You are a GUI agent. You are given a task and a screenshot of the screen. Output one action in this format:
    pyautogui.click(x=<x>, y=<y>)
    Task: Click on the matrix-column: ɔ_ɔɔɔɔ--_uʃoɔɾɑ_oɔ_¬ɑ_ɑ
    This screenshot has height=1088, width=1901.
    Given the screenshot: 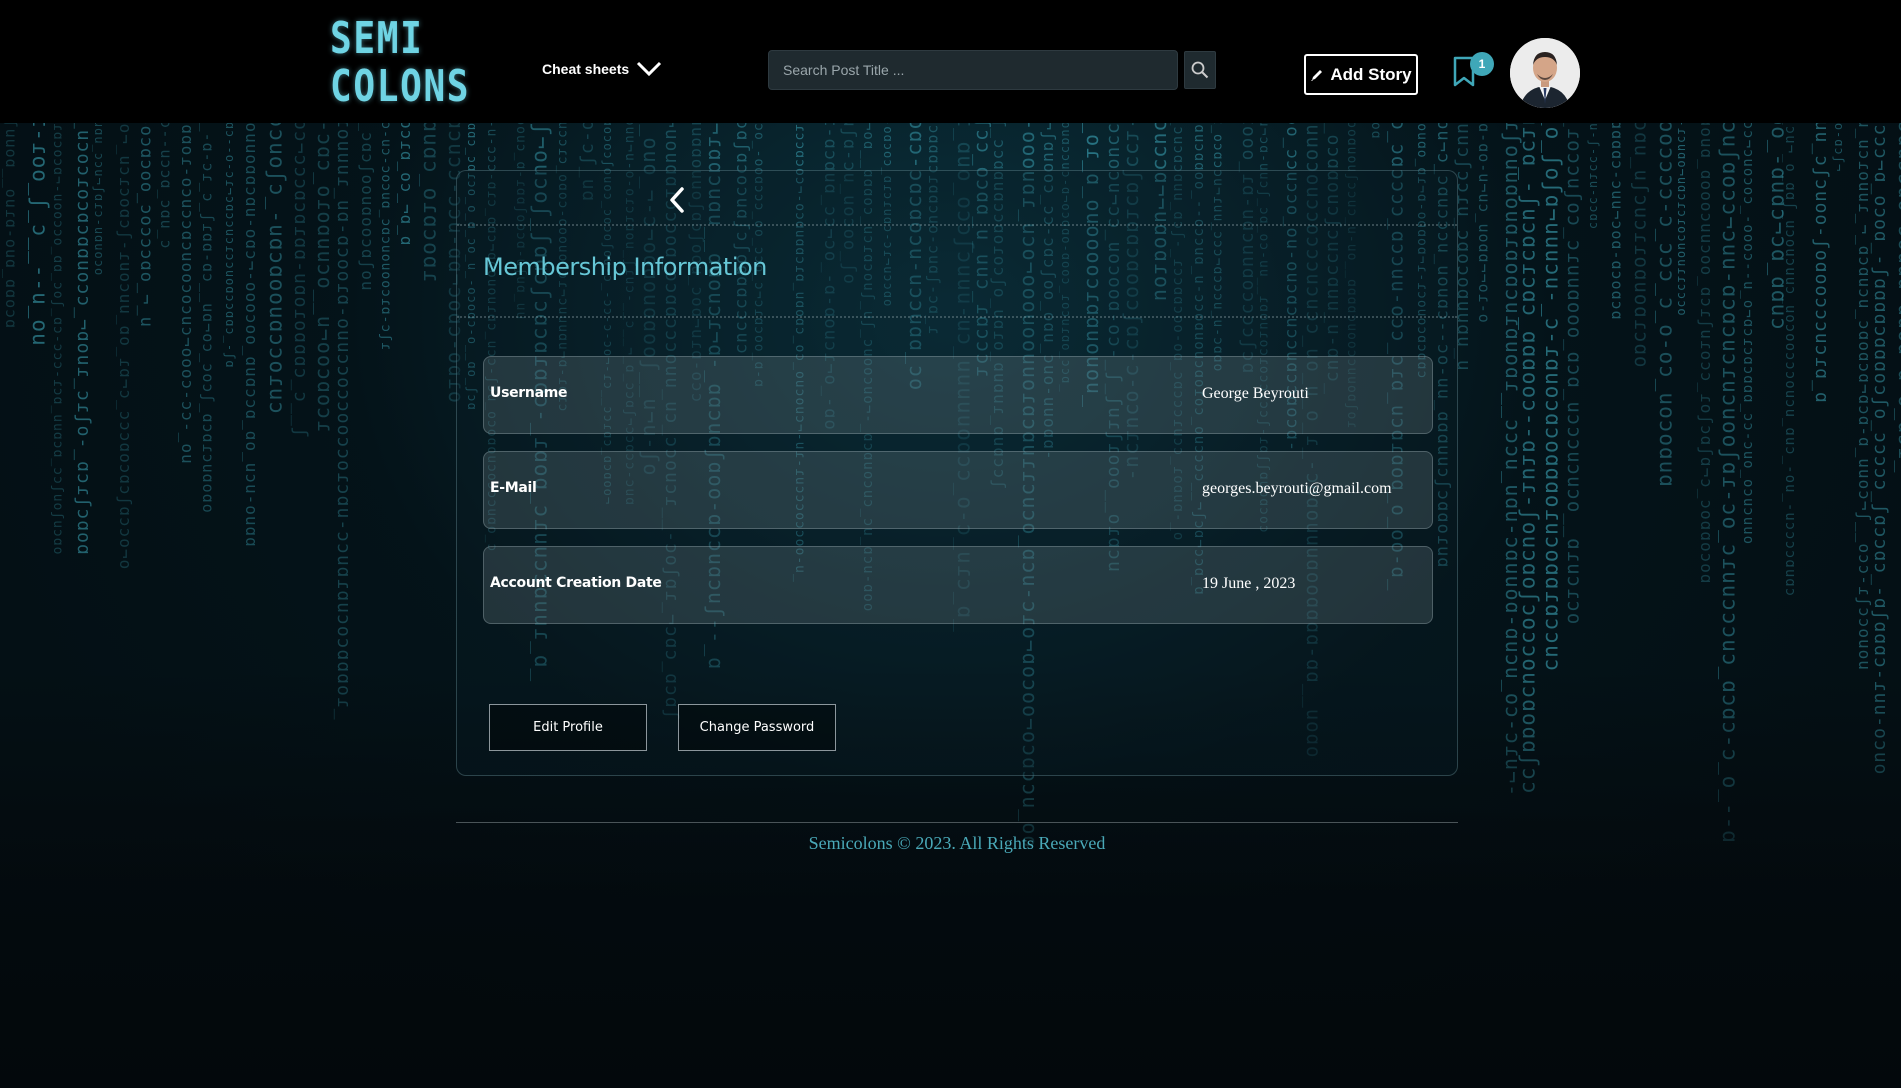 What is the action you would take?
    pyautogui.click(x=406, y=185)
    